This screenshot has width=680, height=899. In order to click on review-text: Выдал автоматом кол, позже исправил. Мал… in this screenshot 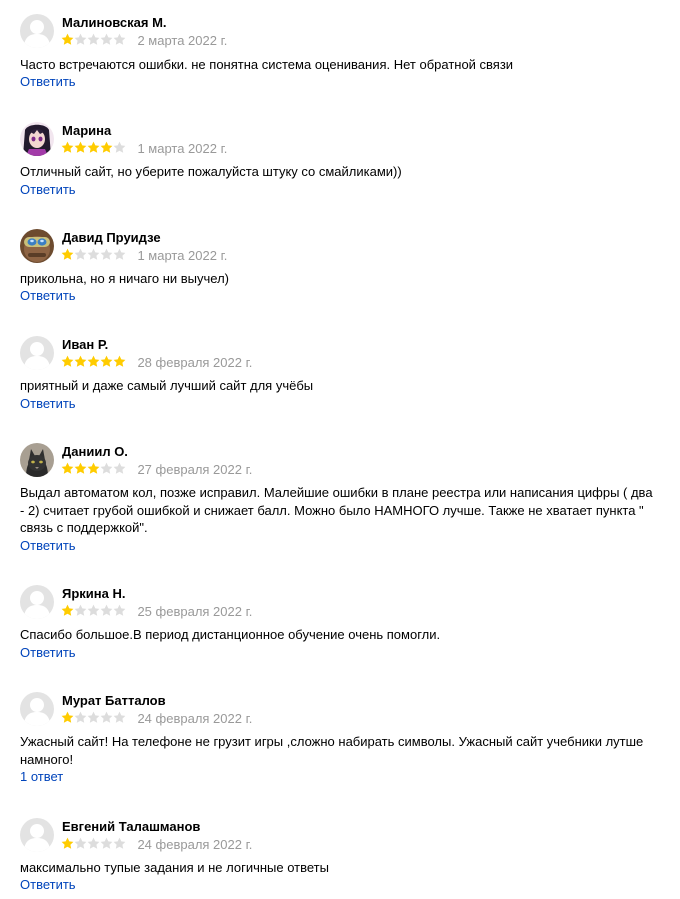, I will do `click(336, 510)`.